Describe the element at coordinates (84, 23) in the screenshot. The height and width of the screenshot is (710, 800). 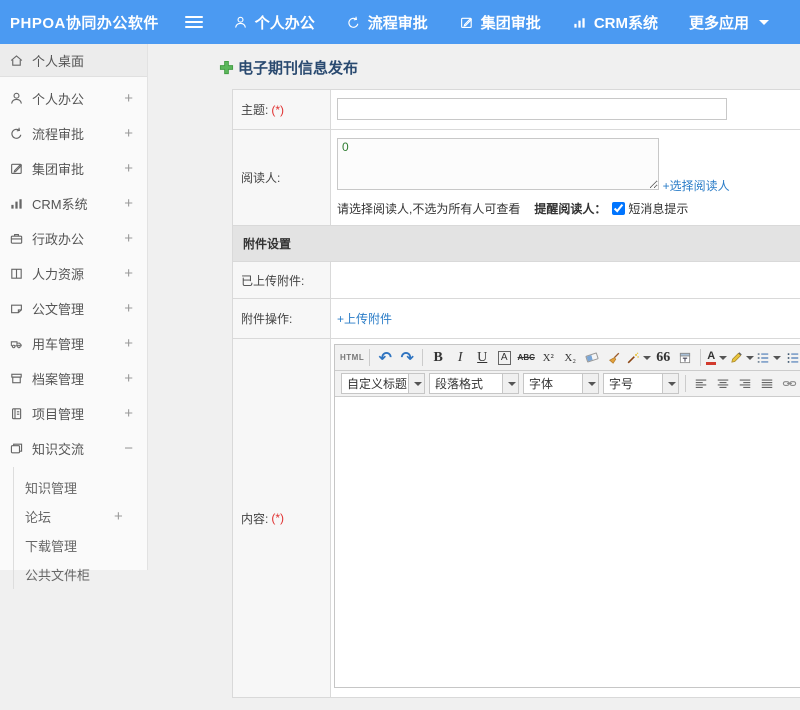
I see `app-title: PHPOA协同办公软件` at that location.